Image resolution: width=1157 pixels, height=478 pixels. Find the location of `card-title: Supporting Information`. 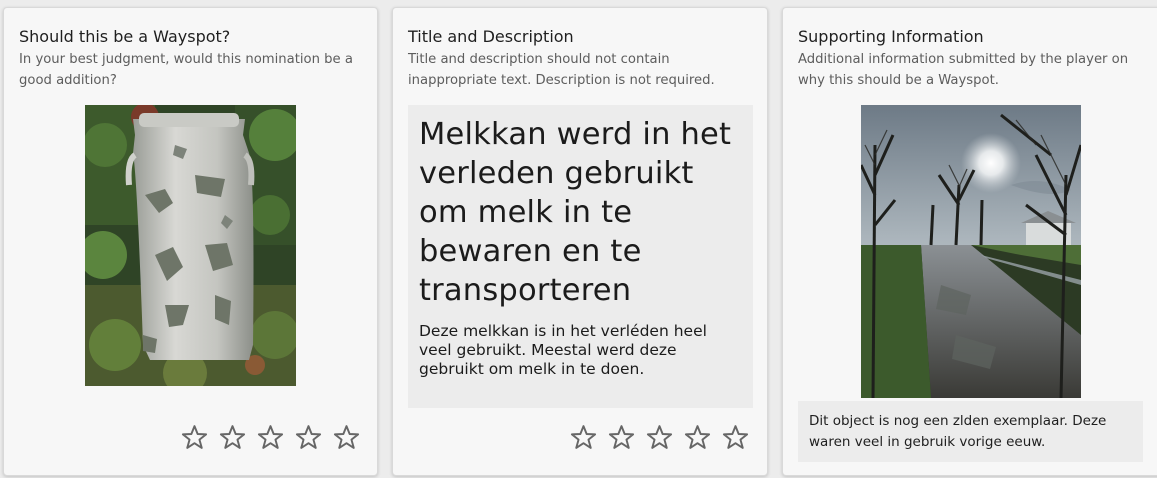

card-title: Supporting Information is located at coordinates (891, 36).